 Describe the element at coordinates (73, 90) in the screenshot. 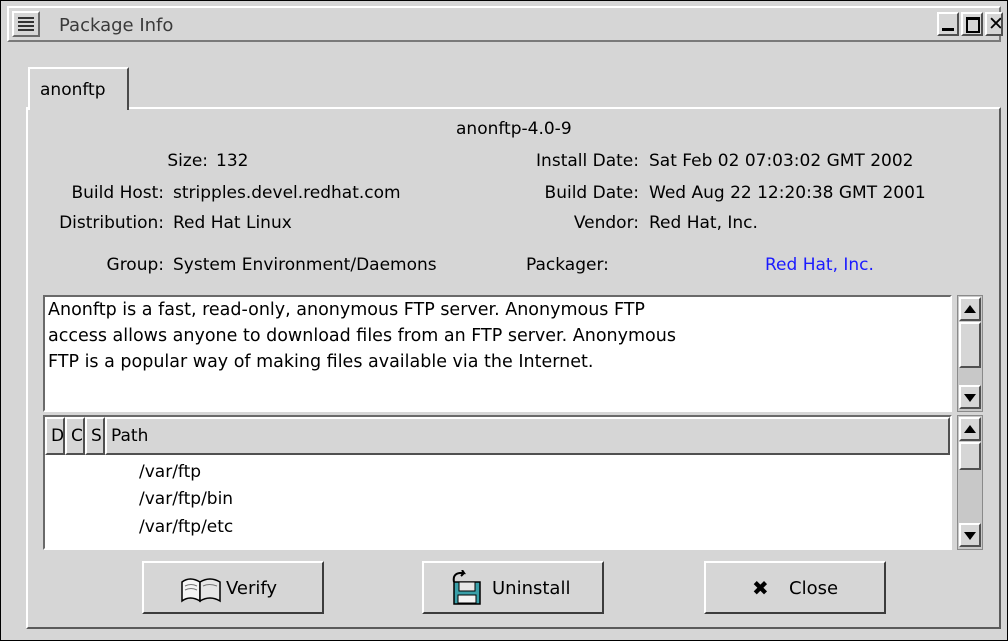

I see `tab-label: anonftp` at that location.